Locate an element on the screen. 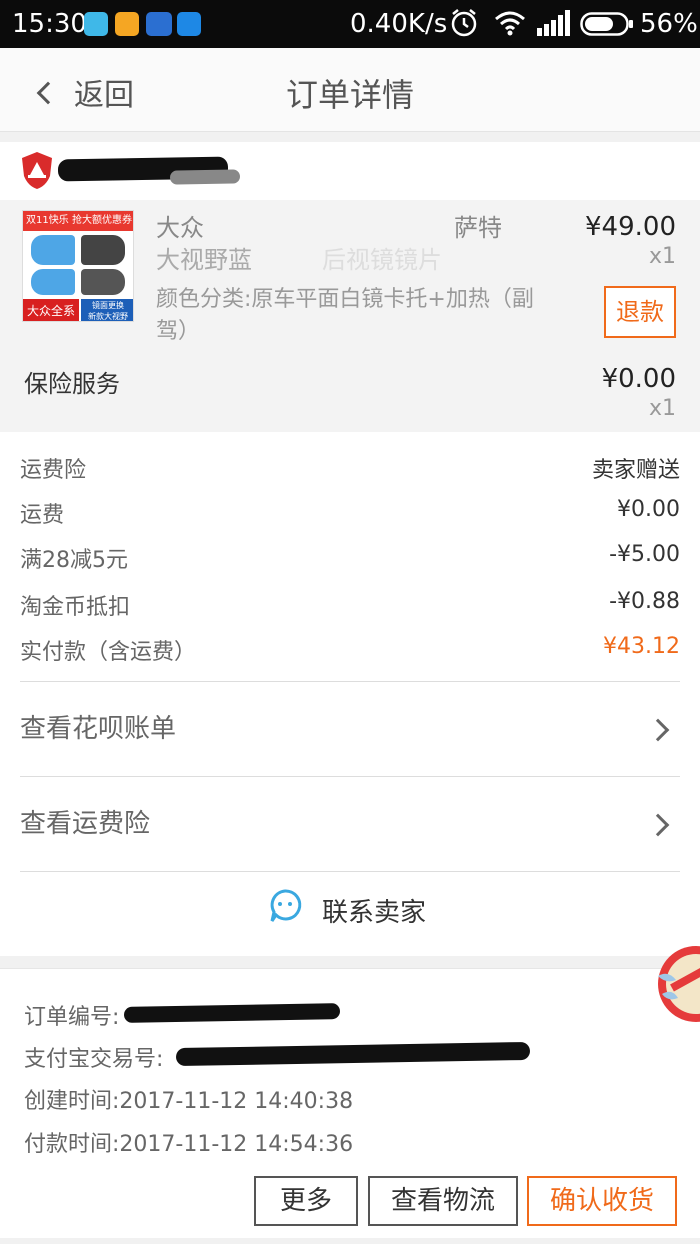 The height and width of the screenshot is (1244, 700). created-time-row: 创建时间:2017-11-12 14:40:38 is located at coordinates (188, 1099).